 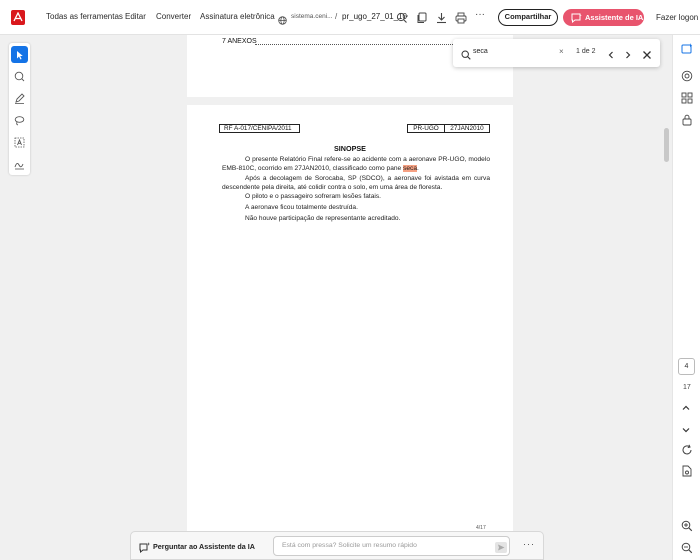 What do you see at coordinates (687, 528) in the screenshot?
I see `zoom-in-icon` at bounding box center [687, 528].